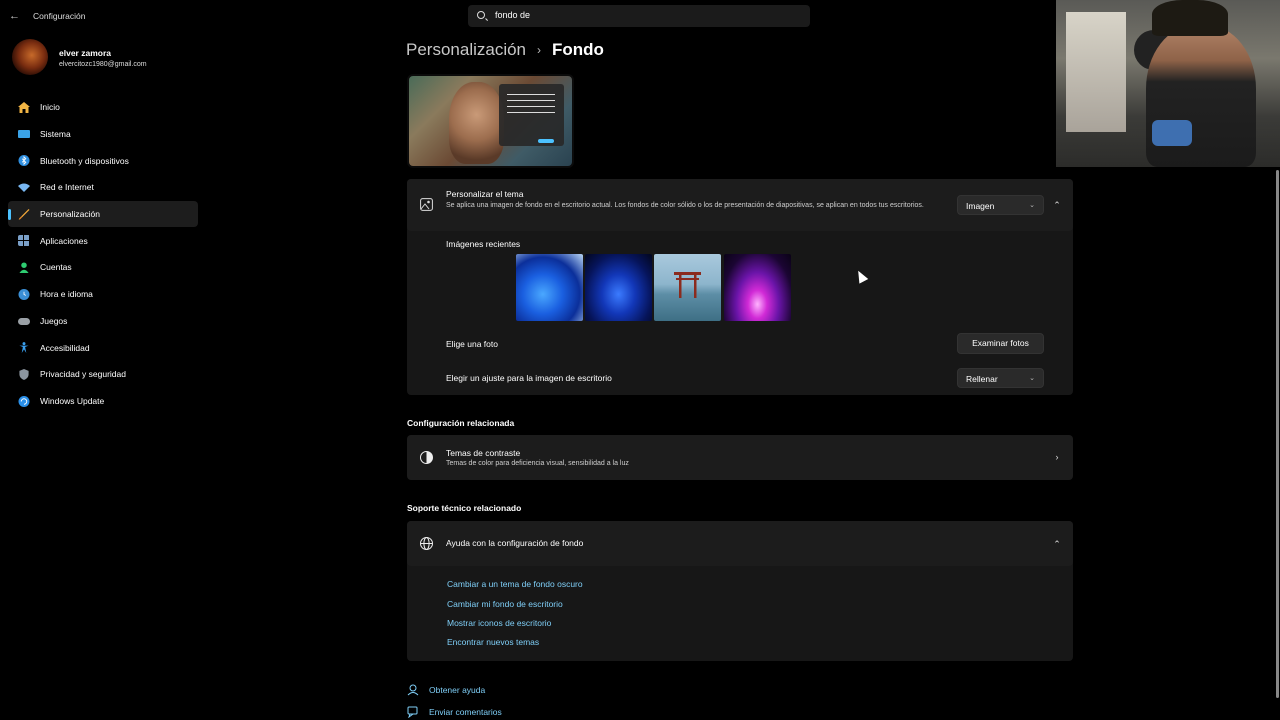  I want to click on get-help-link: Obtener ayuda, so click(457, 690).